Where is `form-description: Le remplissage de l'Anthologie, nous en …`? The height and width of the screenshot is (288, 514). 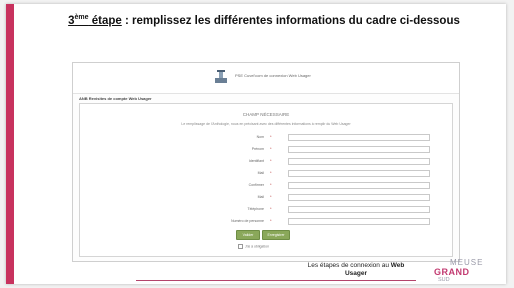 form-description: Le remplissage de l'Anthologie, nous en … is located at coordinates (266, 124).